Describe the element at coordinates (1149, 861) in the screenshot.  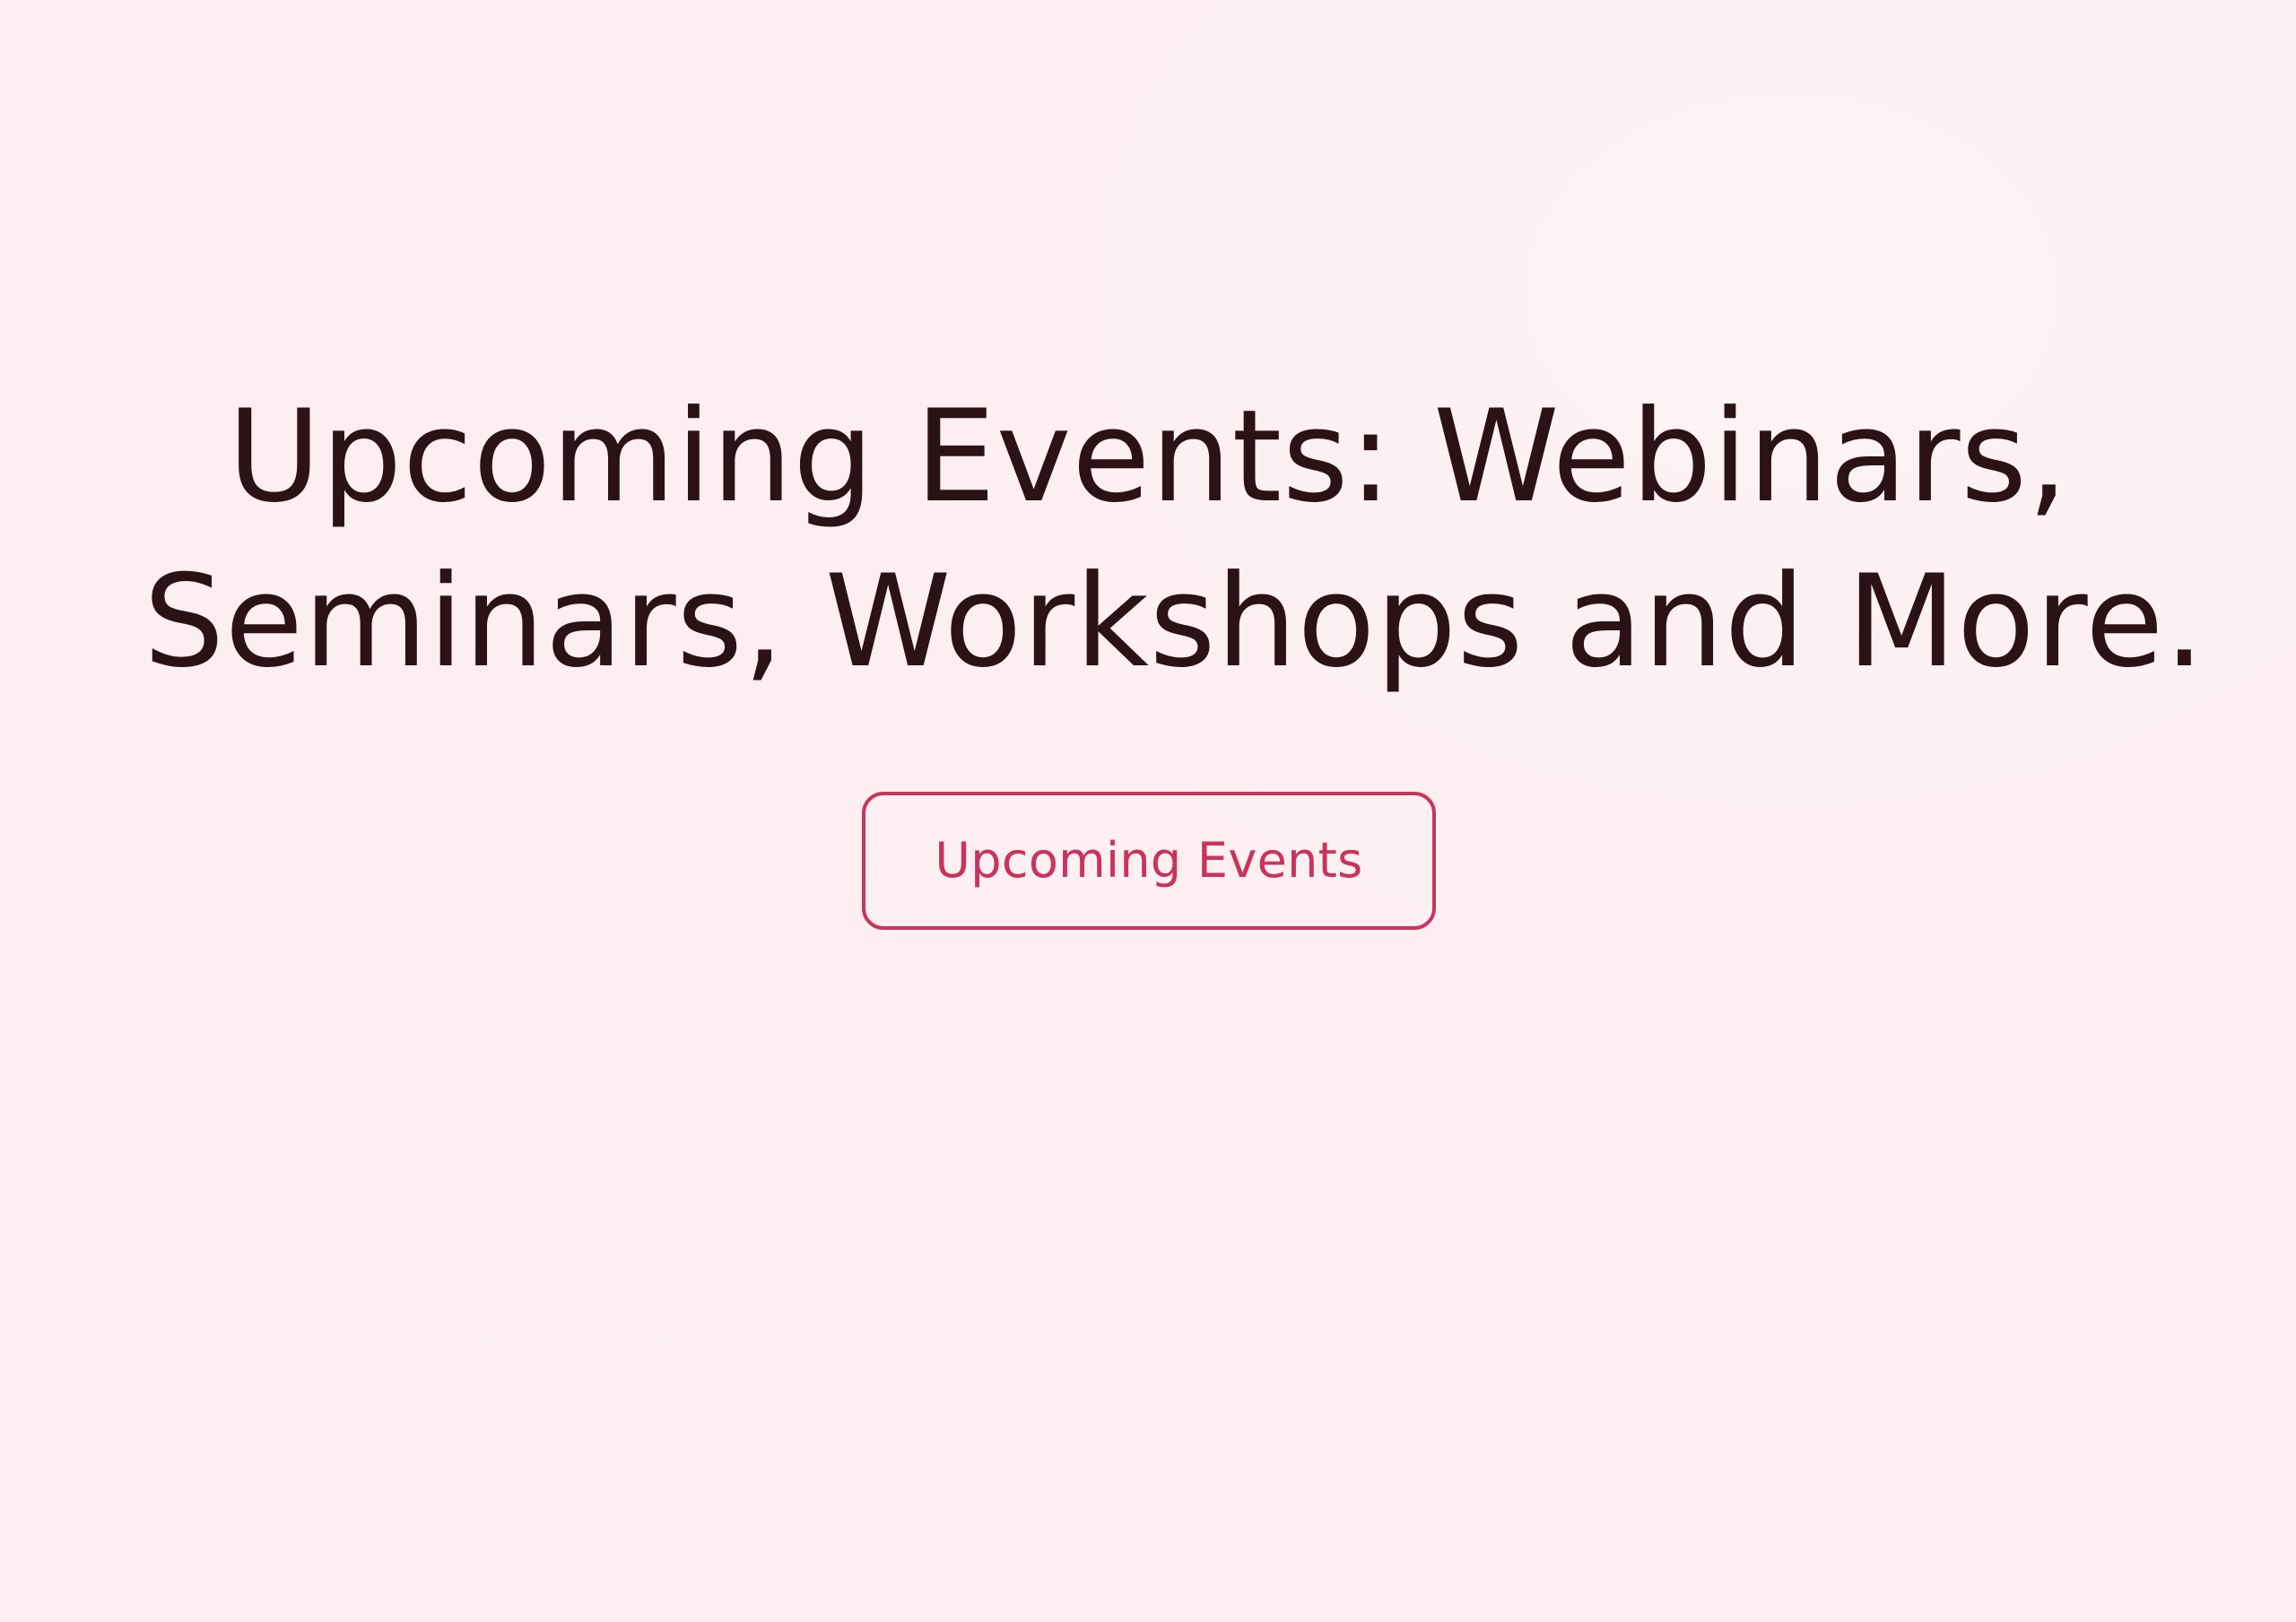
I see `upcoming-events-button: Upcoming Events` at that location.